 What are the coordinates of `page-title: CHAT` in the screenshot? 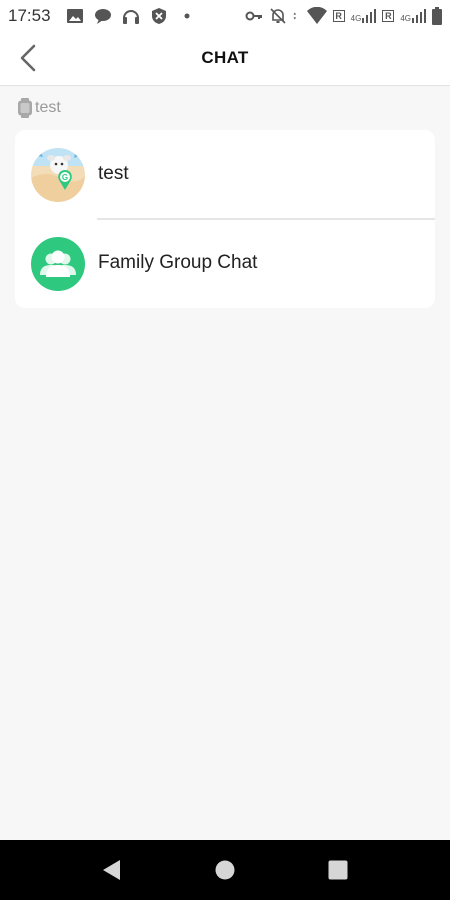 It's located at (225, 57).